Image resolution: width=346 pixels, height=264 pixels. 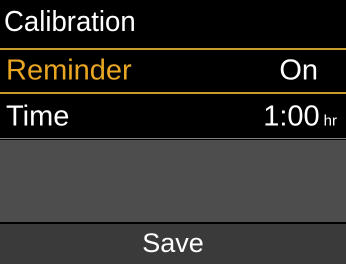 What do you see at coordinates (70, 22) in the screenshot?
I see `page-title: Calibration` at bounding box center [70, 22].